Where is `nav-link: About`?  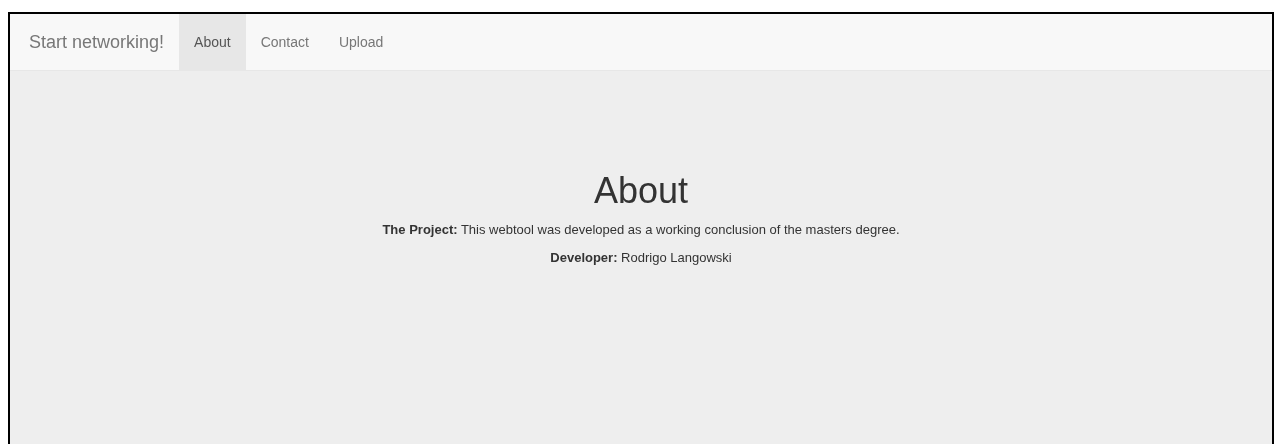
nav-link: About is located at coordinates (212, 42).